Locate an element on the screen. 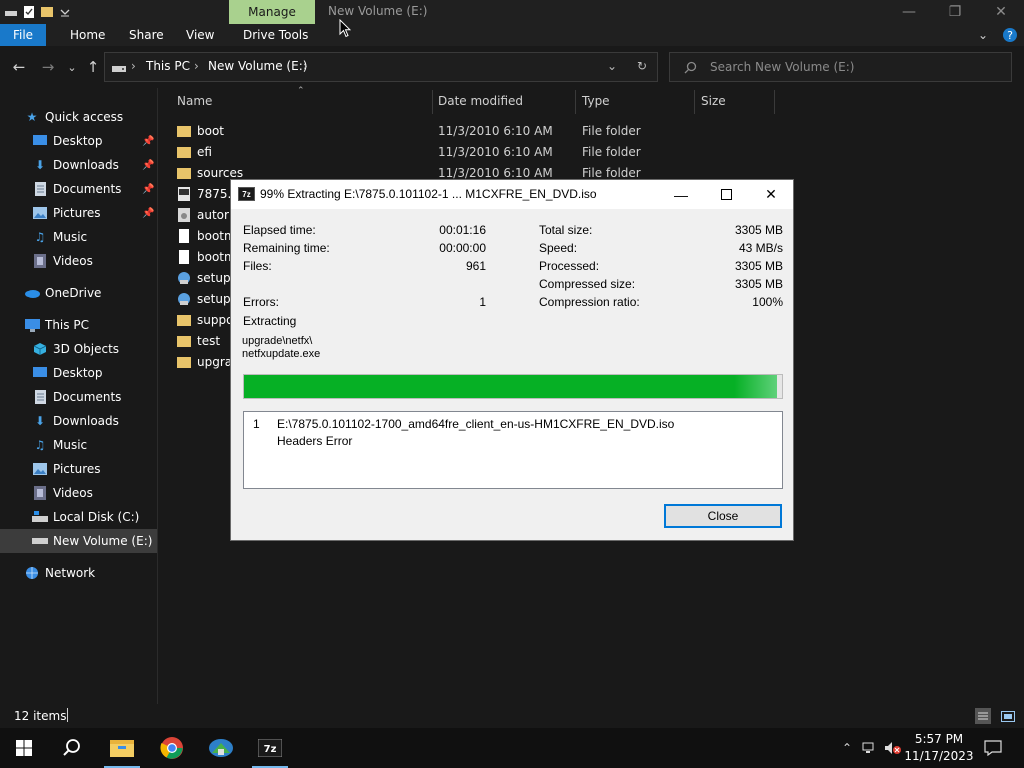 The width and height of the screenshot is (1024, 768). file-type: File folder is located at coordinates (611, 172).